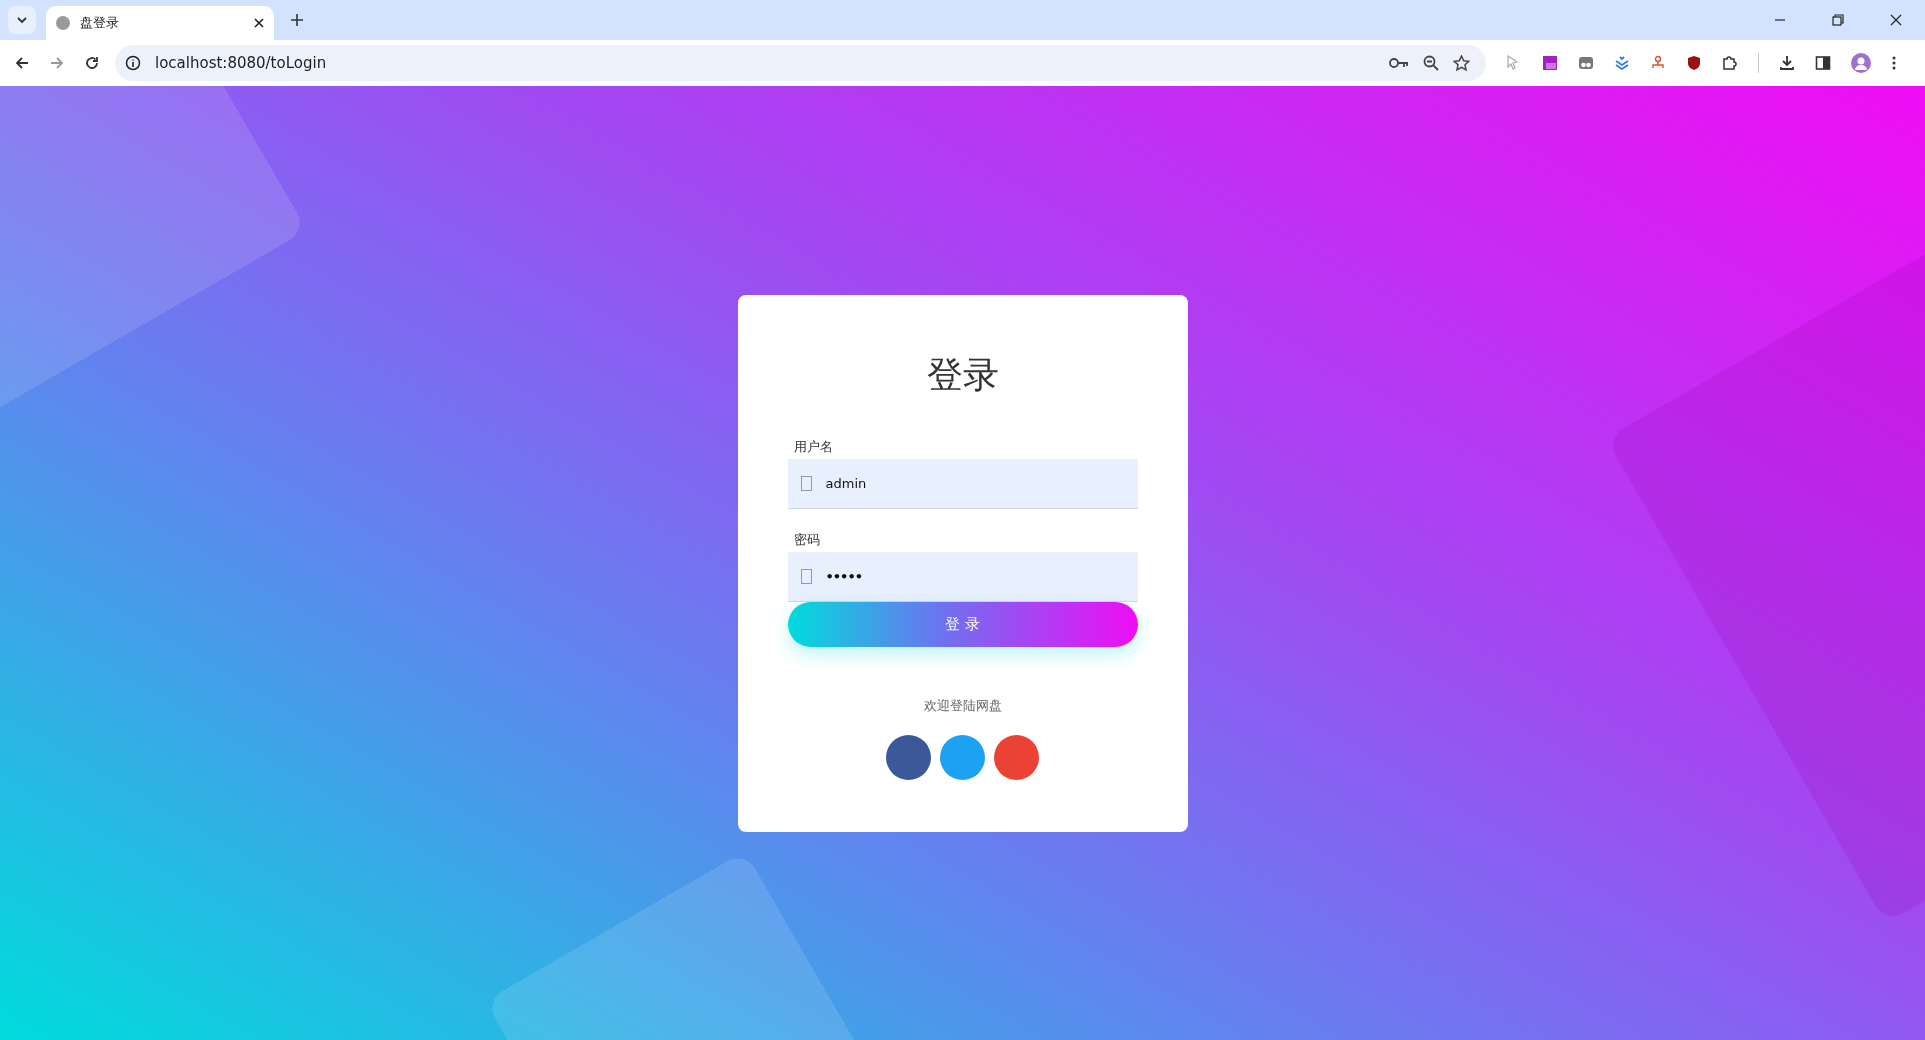 The image size is (1925, 1040). I want to click on browser-tab: 盘登录, so click(160, 23).